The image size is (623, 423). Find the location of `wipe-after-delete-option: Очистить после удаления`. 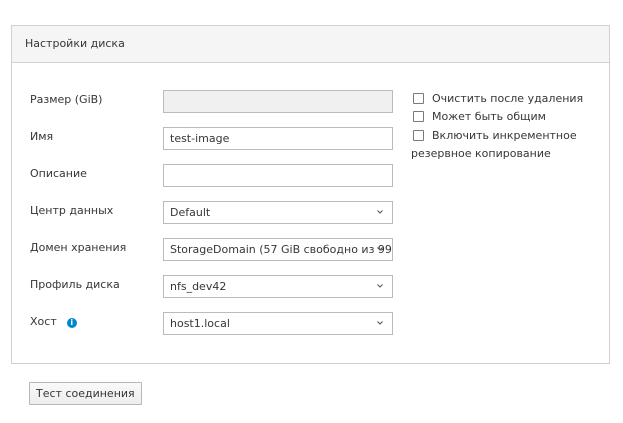

wipe-after-delete-option: Очистить после удаления is located at coordinates (508, 101).